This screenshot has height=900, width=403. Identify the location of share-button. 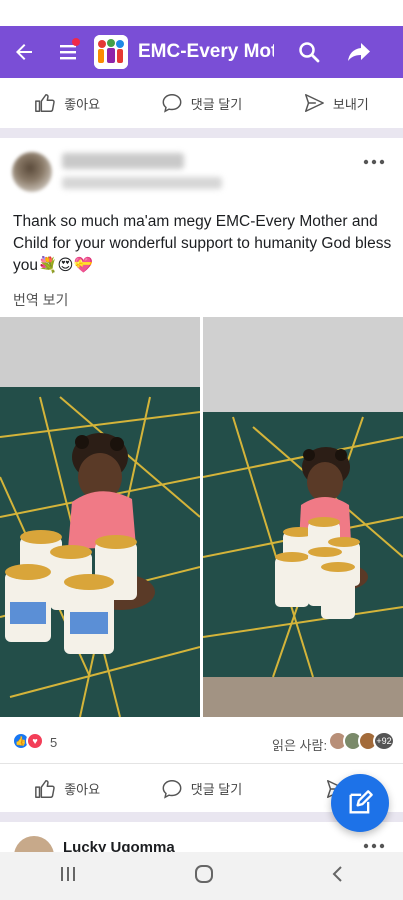
(359, 52).